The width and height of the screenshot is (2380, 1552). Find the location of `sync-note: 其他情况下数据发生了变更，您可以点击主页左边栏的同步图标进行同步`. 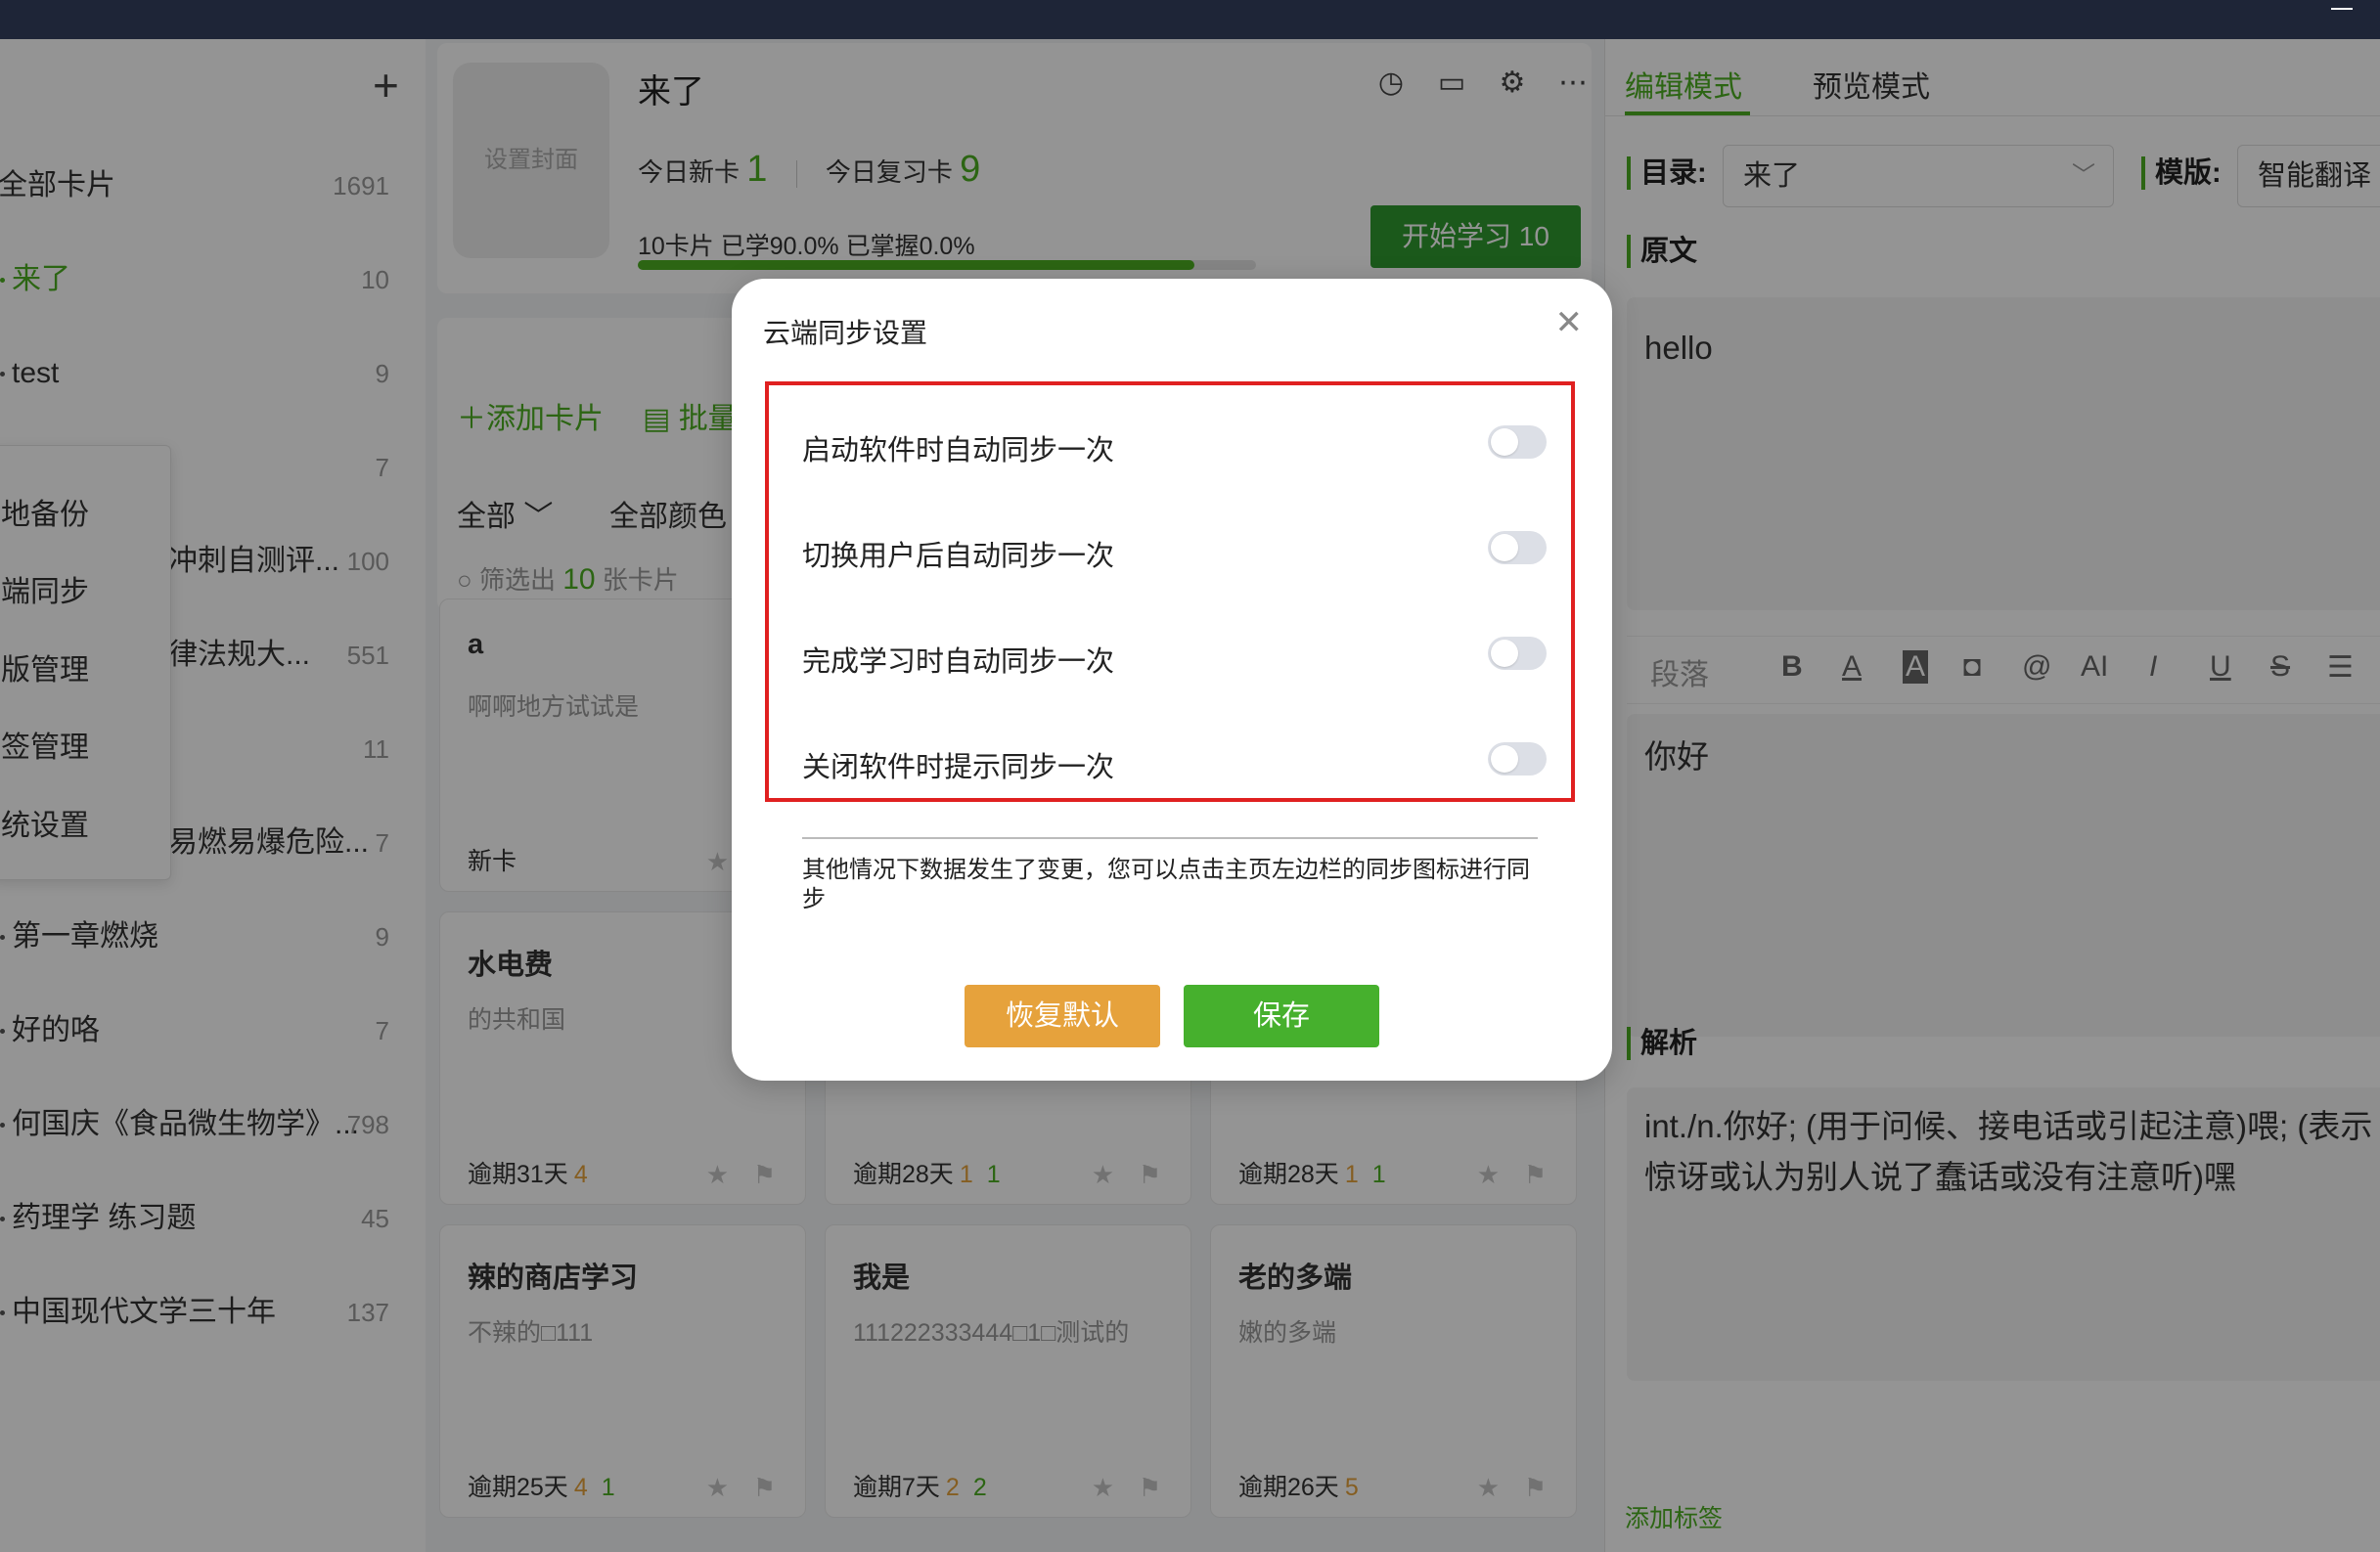

sync-note: 其他情况下数据发生了变更，您可以点击主页左边栏的同步图标进行同步 is located at coordinates (1166, 884).